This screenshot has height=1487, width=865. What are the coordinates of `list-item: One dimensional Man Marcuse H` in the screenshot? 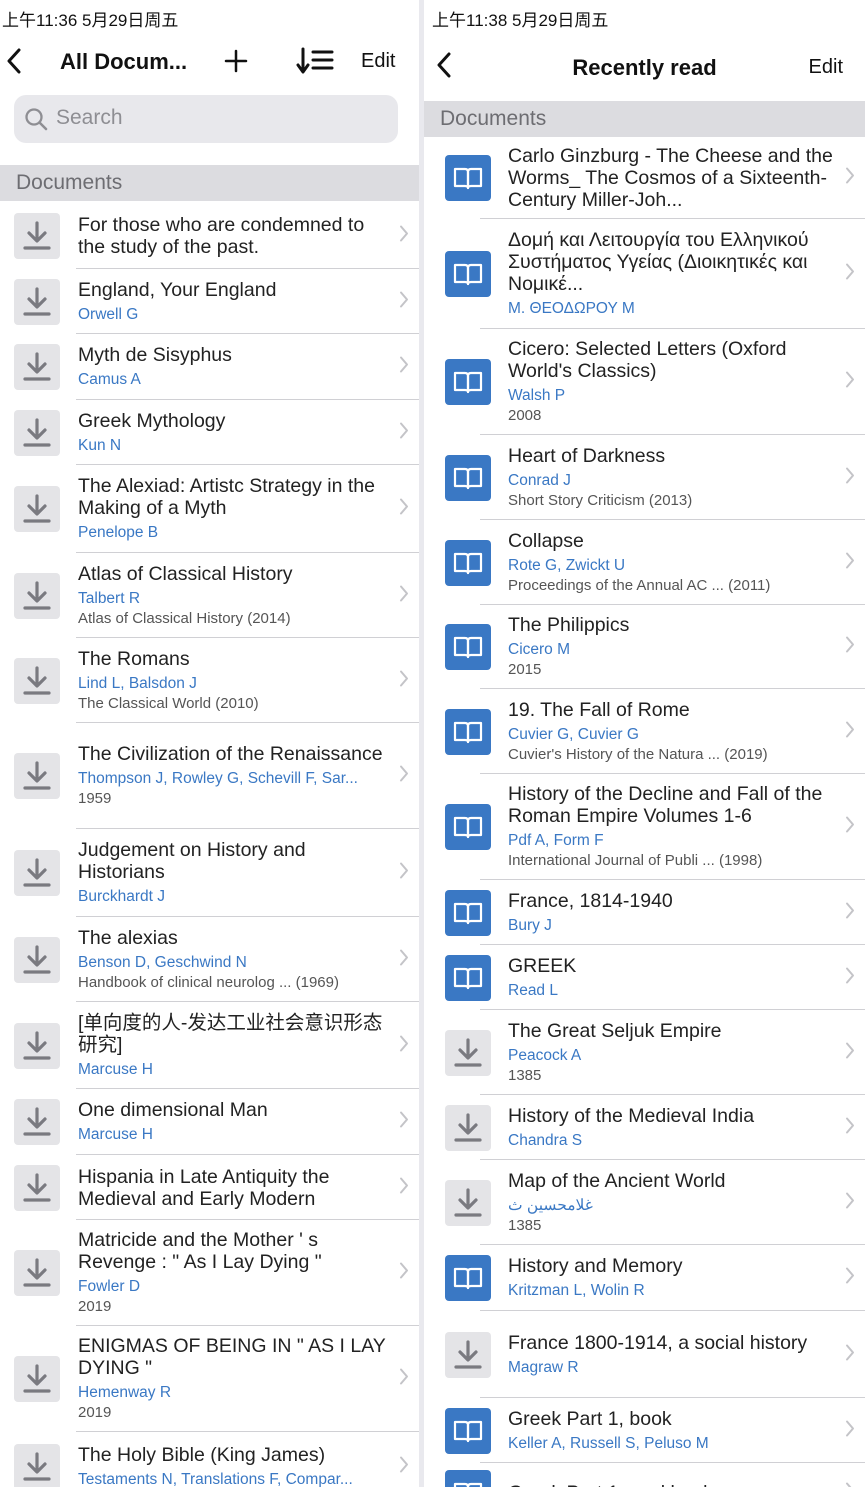 It's located at (209, 1122).